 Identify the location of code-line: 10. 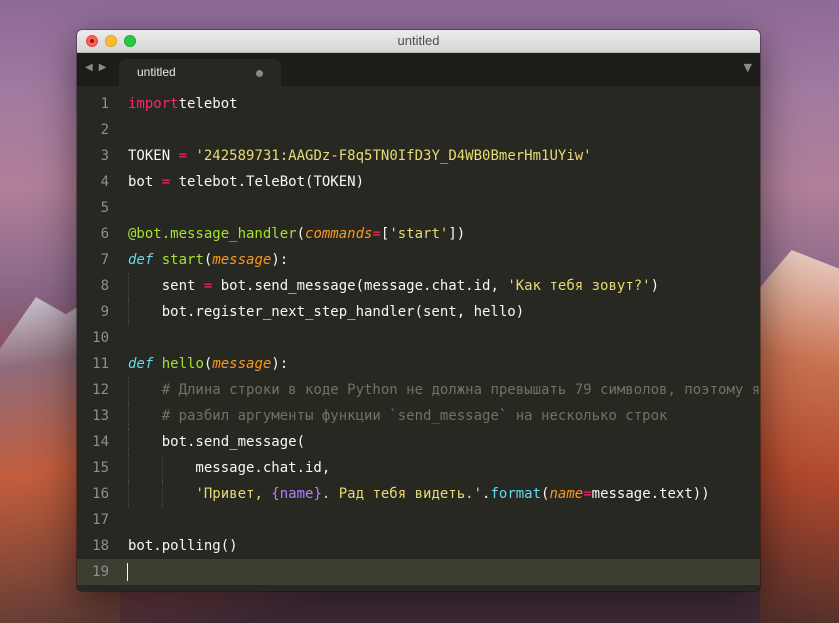
(418, 338).